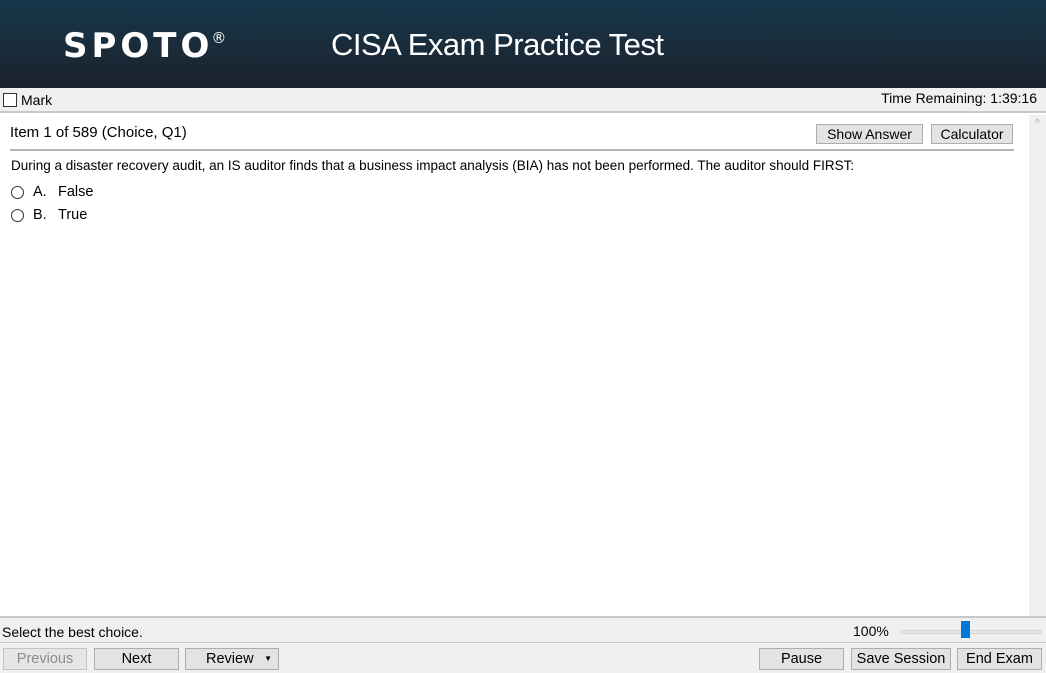 The width and height of the screenshot is (1046, 673). Describe the element at coordinates (972, 134) in the screenshot. I see `calculator-button: Calculator` at that location.